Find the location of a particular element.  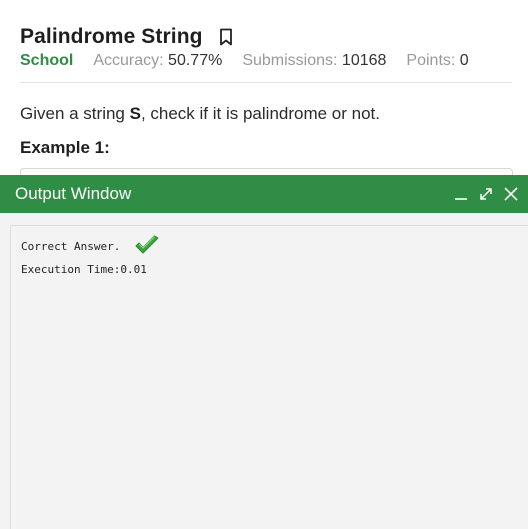

window-controls is located at coordinates (484, 194).